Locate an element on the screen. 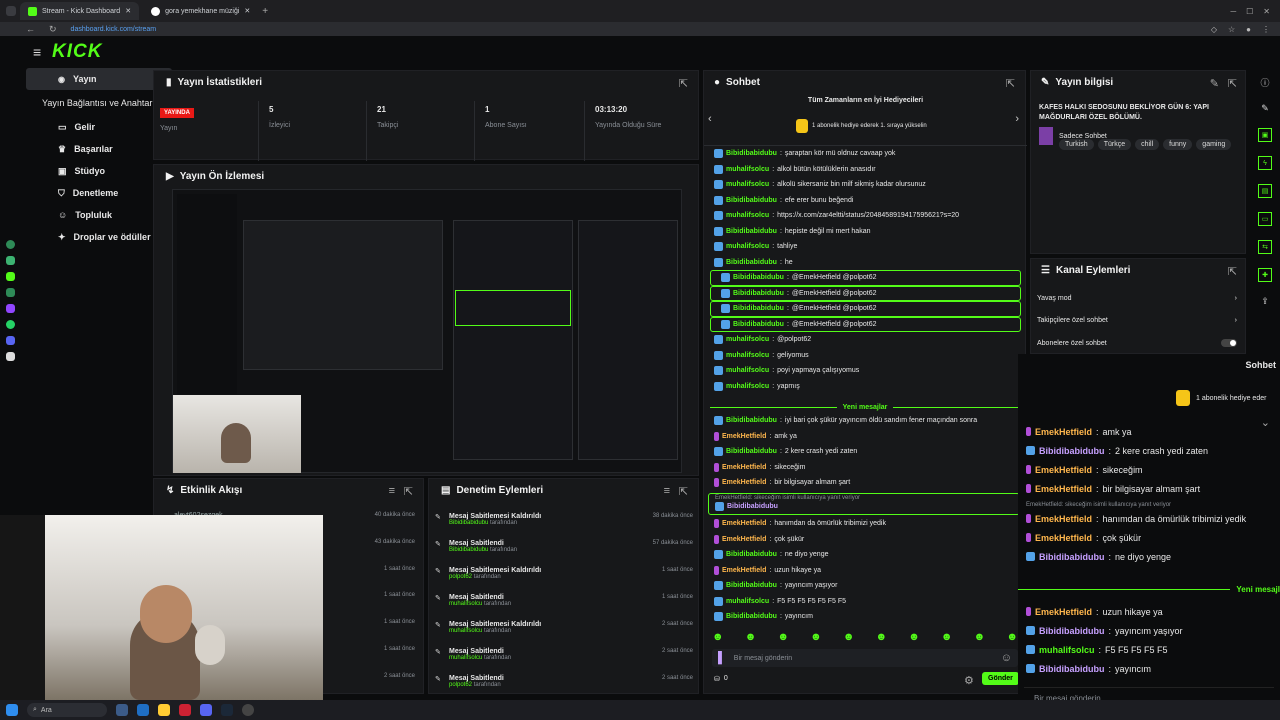  sidebar-item-yayin: ◉ Yayın is located at coordinates (99, 79).